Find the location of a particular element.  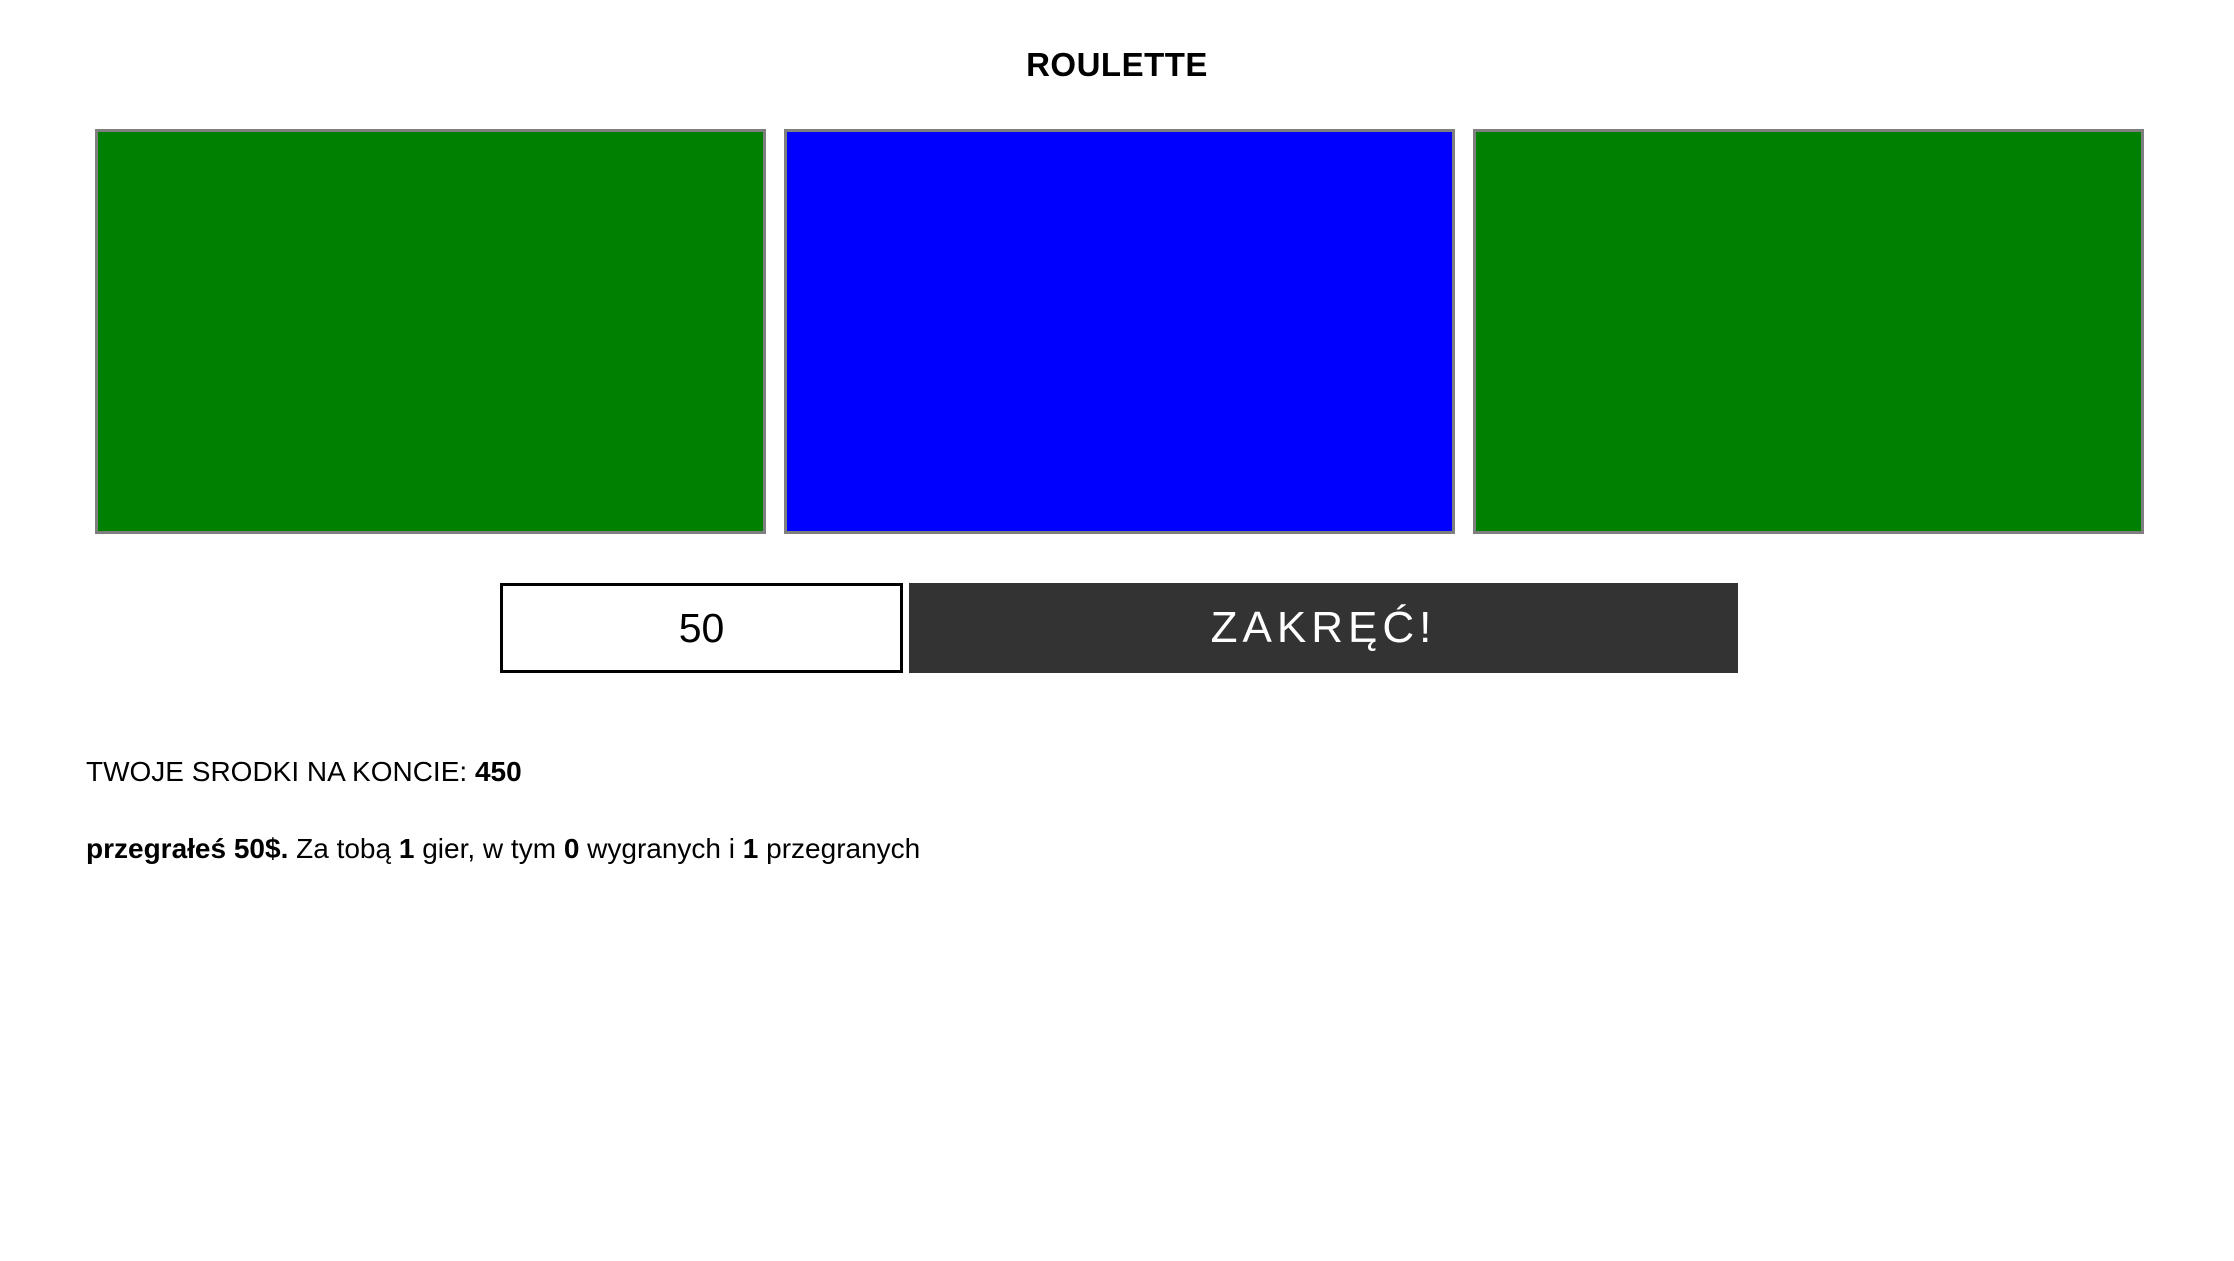

spin-button: ZAKRĘĆ! is located at coordinates (1323, 628).